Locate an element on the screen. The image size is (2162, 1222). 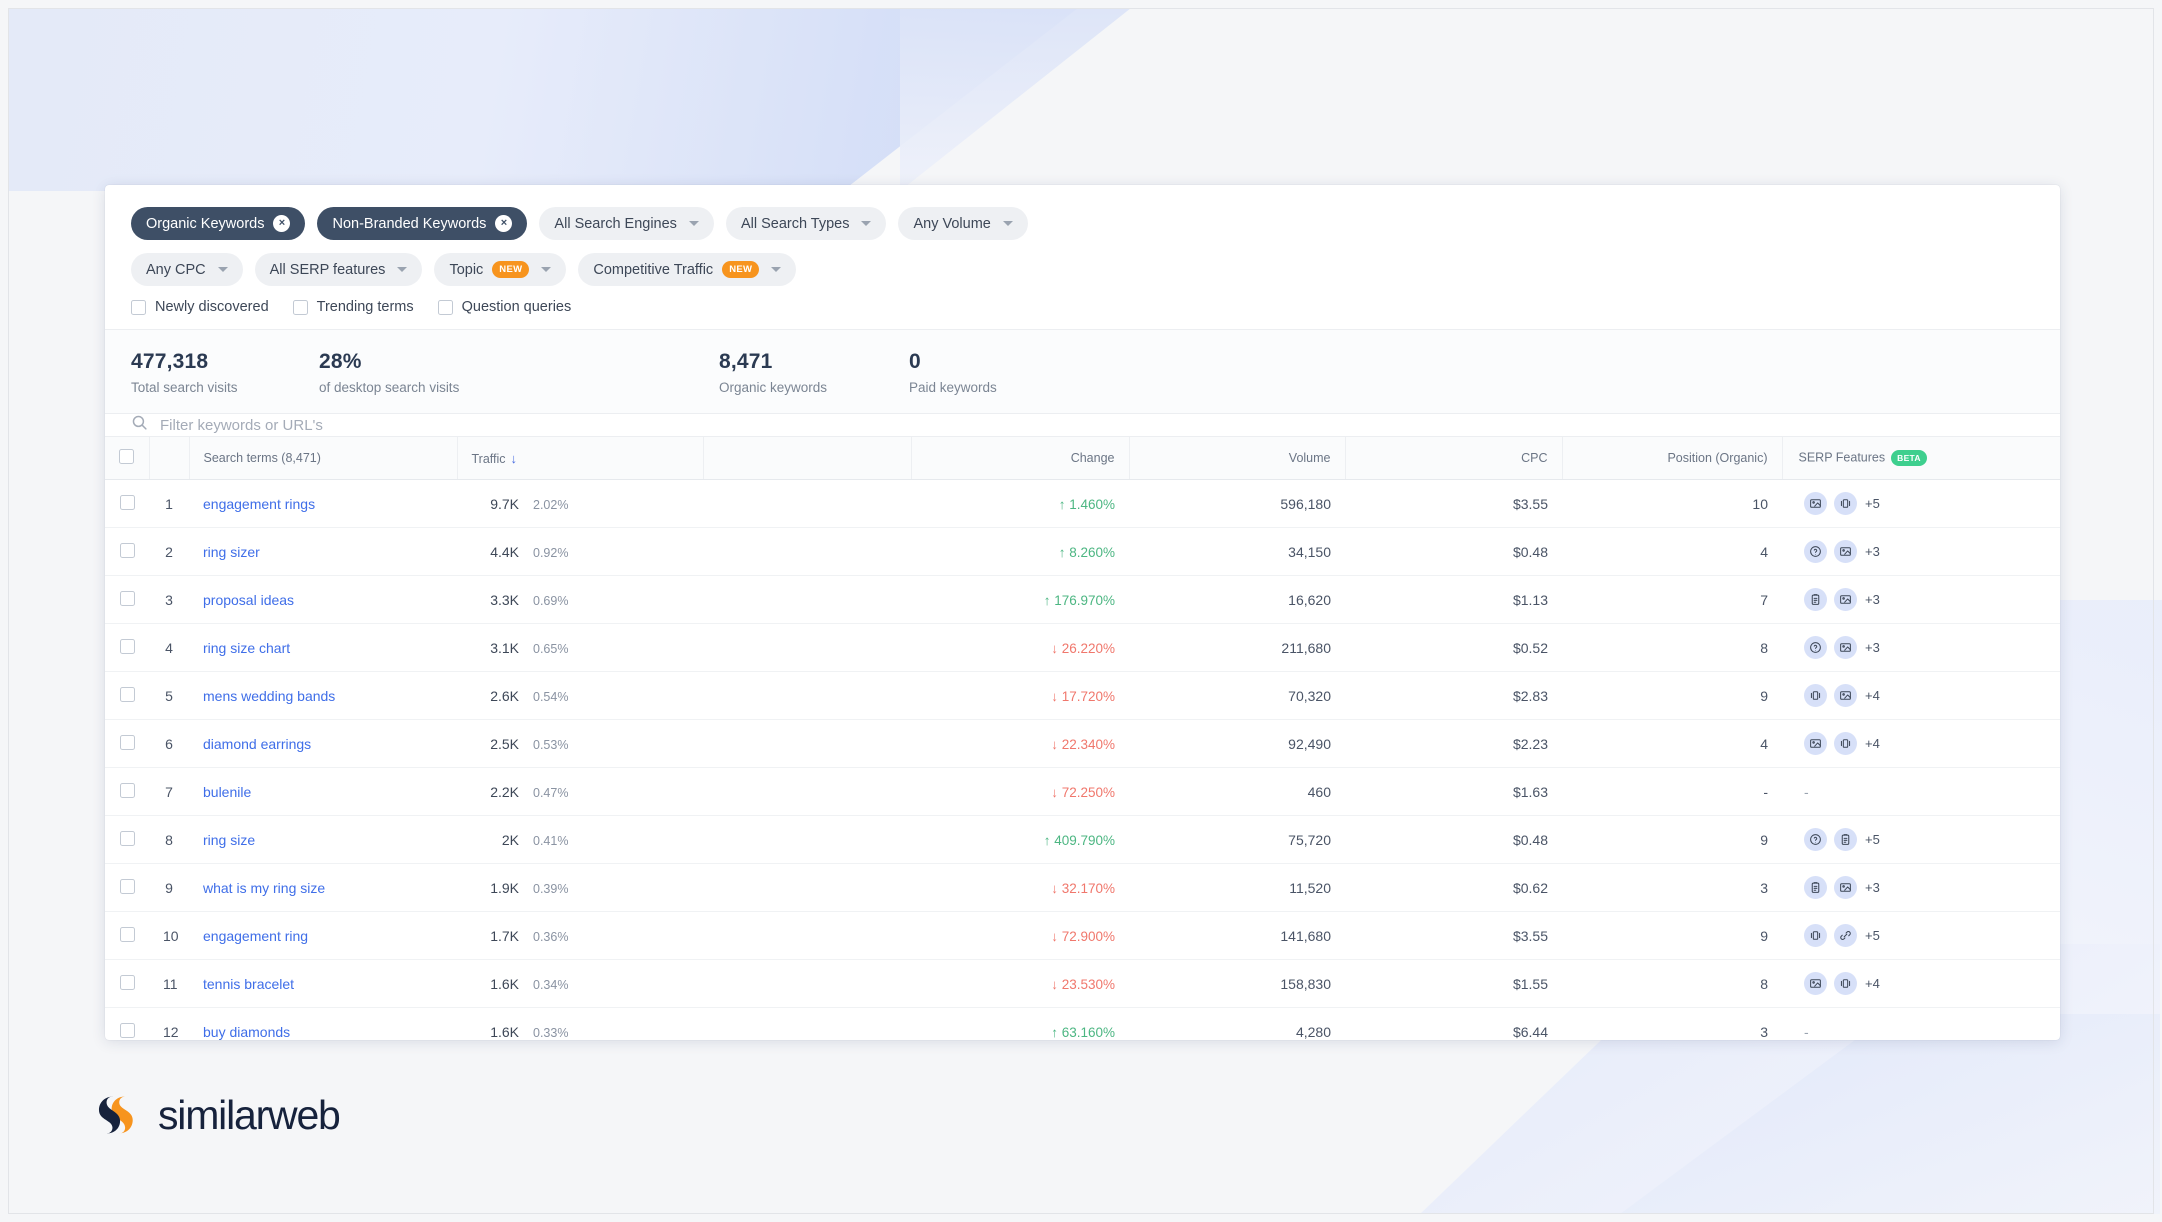
table-row: 7 bulenile 2.2K 0.47% ↓ 72.250% 460 $1.63- - is located at coordinates (1082, 791).